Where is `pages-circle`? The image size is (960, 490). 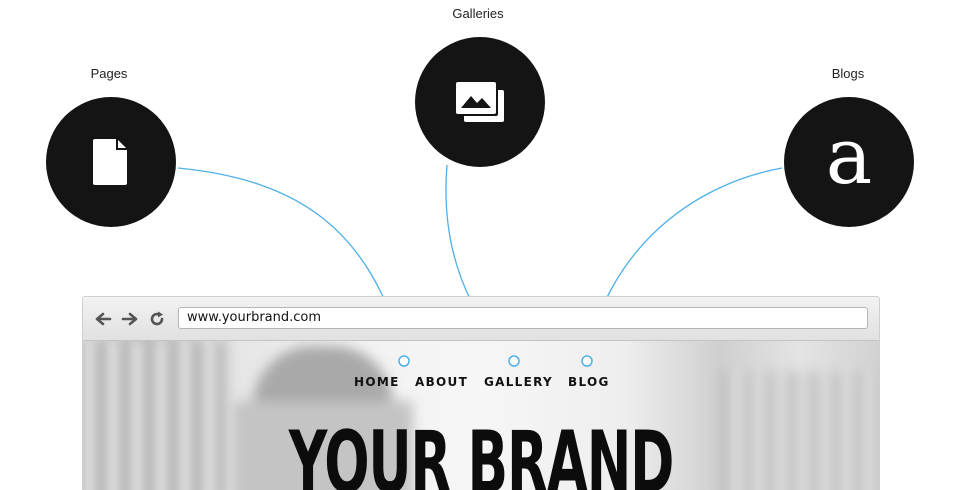 pages-circle is located at coordinates (111, 162).